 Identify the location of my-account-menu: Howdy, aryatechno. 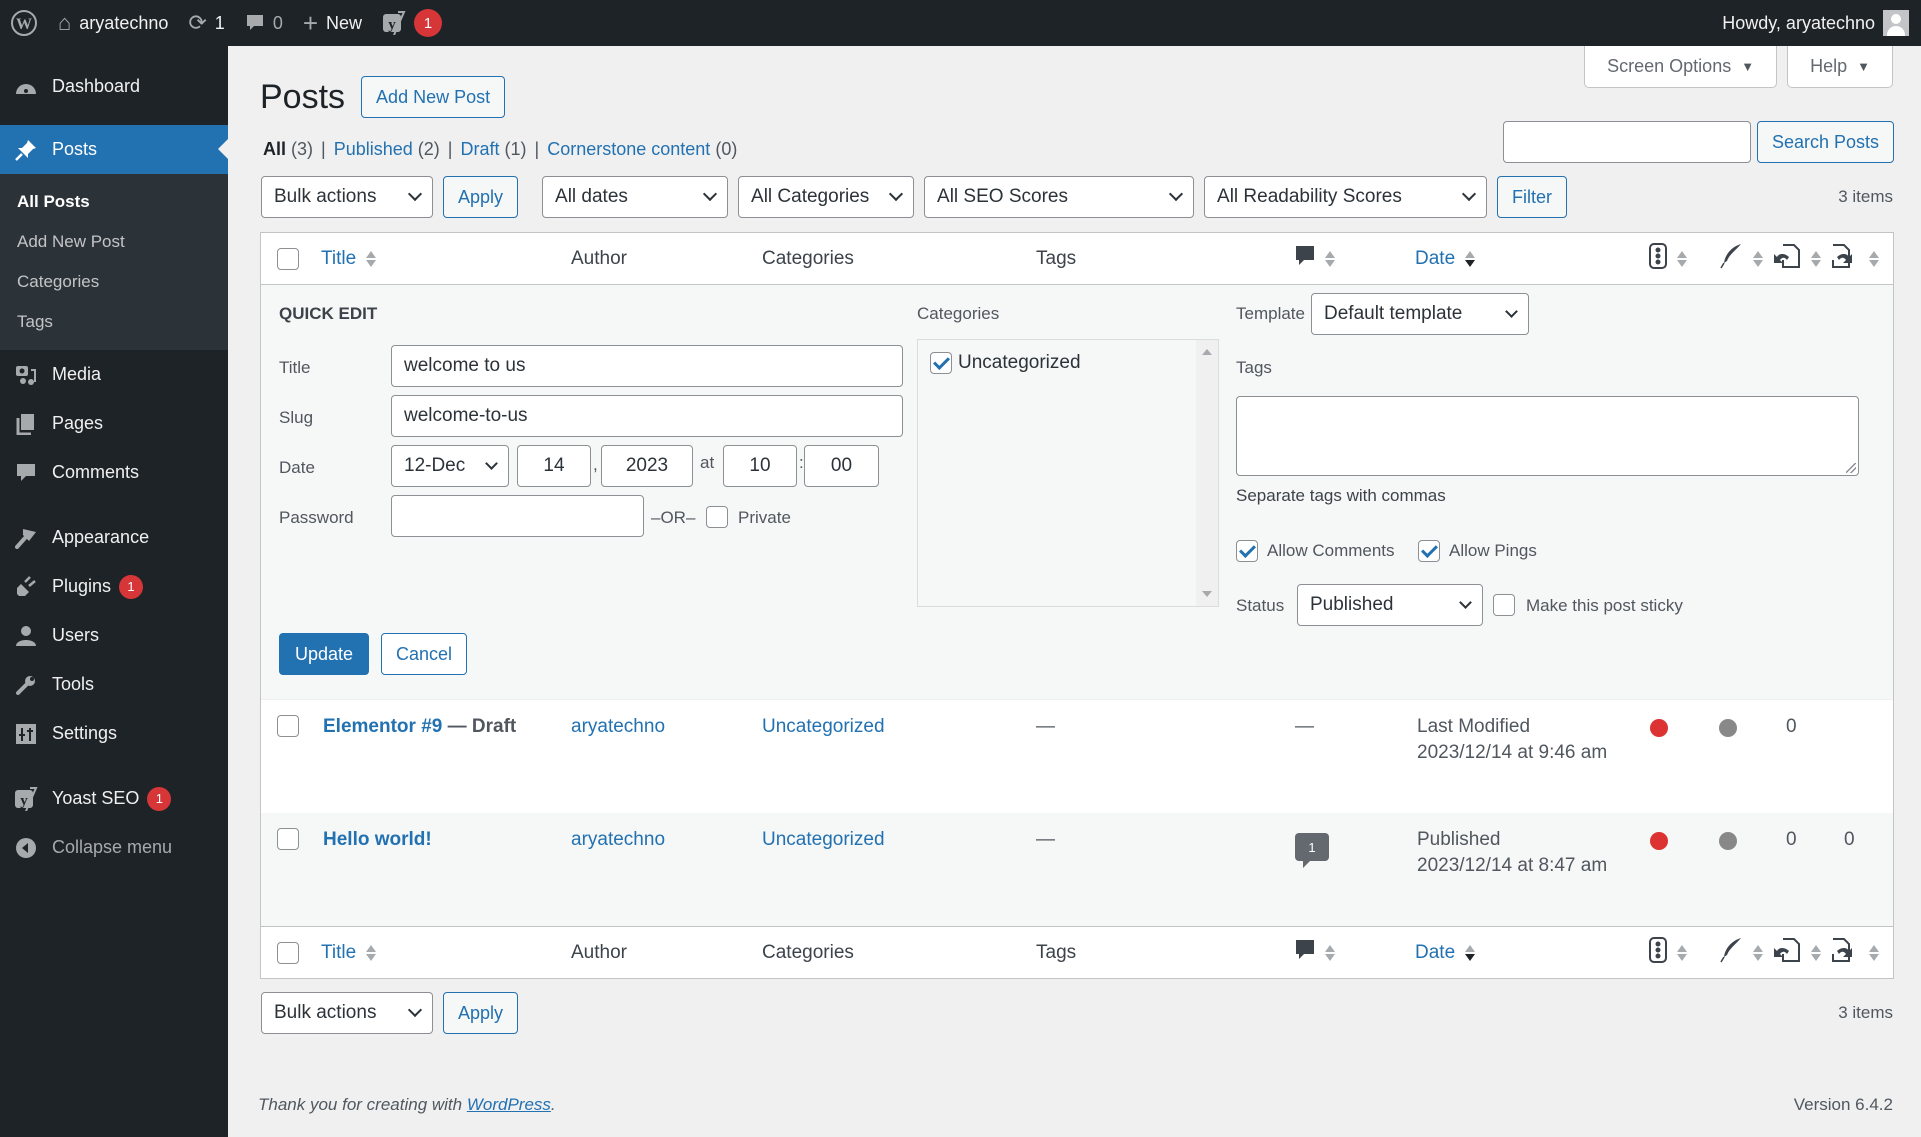
(1816, 23).